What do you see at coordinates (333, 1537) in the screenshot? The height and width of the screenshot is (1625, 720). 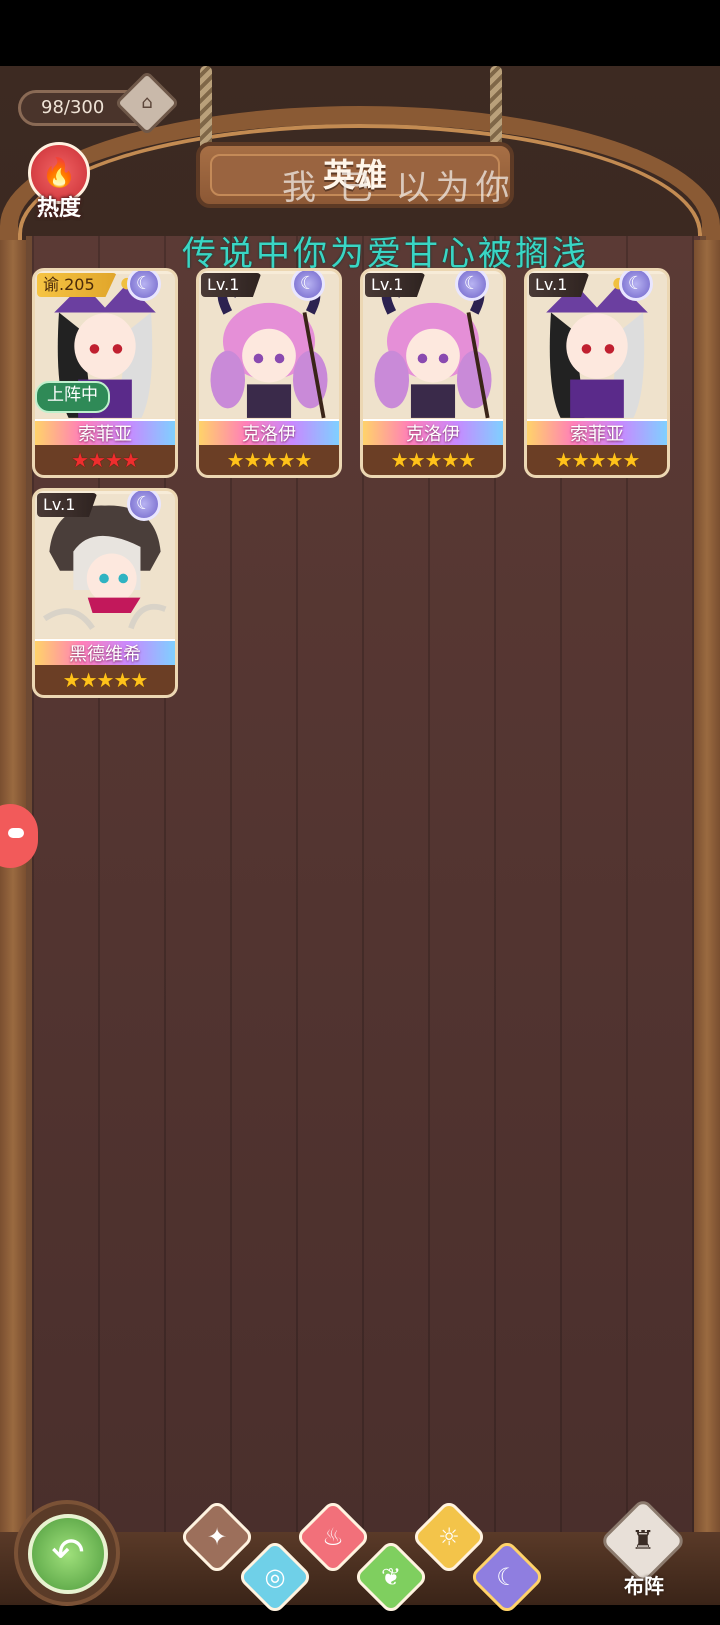 I see `fire-icon: ♨` at bounding box center [333, 1537].